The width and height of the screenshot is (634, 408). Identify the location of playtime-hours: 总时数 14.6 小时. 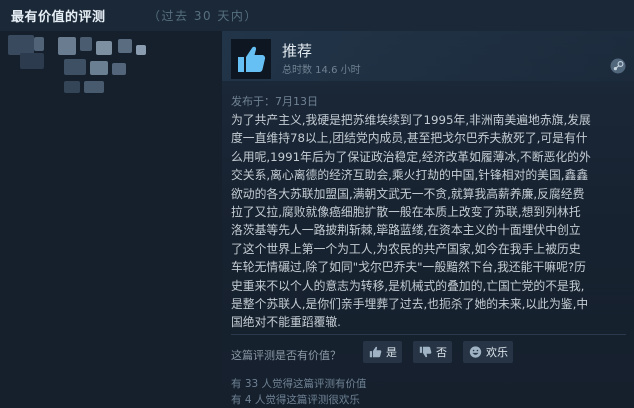
(321, 70).